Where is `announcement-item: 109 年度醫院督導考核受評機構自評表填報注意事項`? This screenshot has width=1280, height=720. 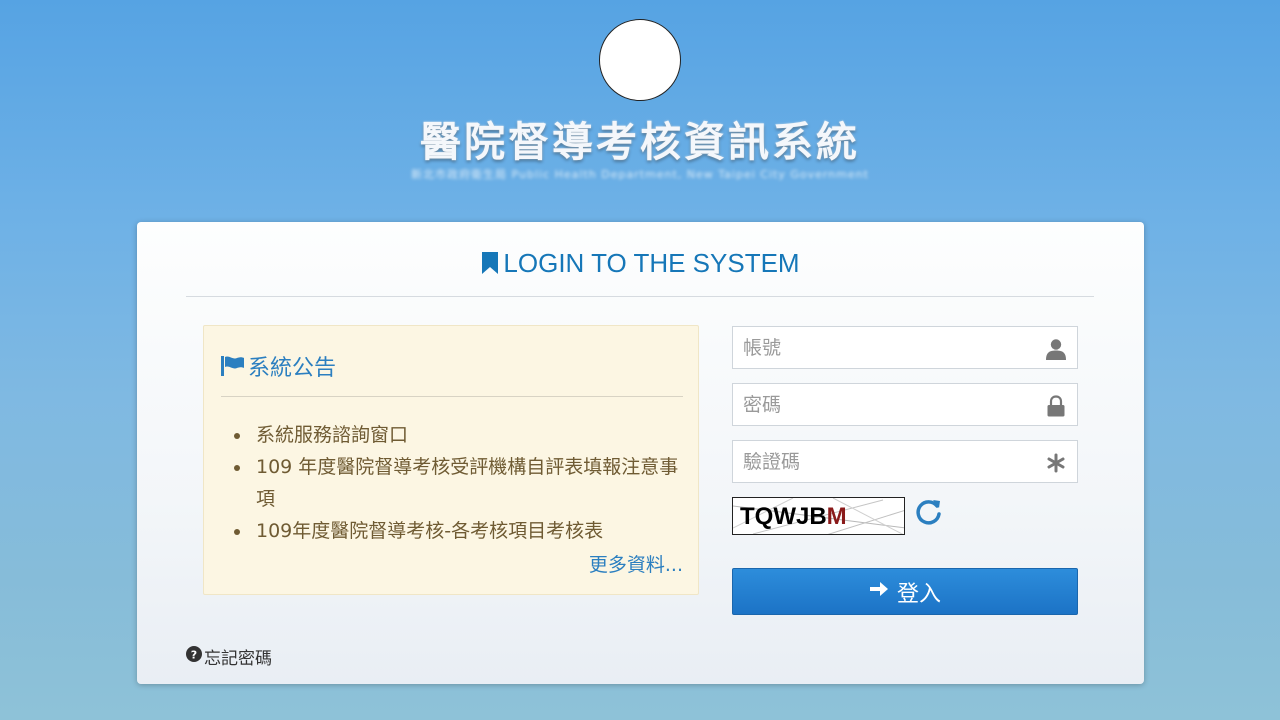 announcement-item: 109 年度醫院督導考核受評機構自評表填報注意事項 is located at coordinates (459, 483).